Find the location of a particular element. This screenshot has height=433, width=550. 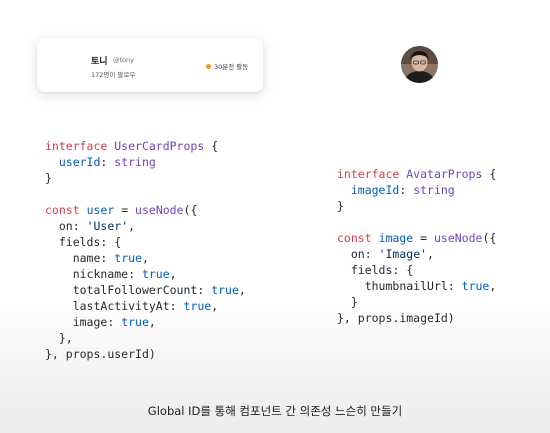

follower-count: 172명이 팔로우 is located at coordinates (113, 75).